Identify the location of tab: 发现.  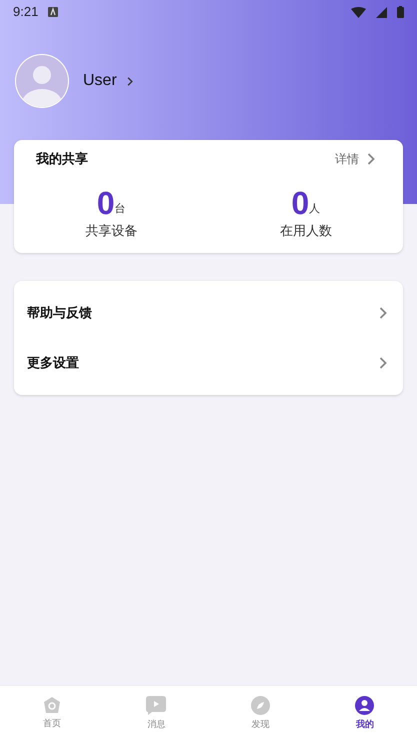
(260, 713).